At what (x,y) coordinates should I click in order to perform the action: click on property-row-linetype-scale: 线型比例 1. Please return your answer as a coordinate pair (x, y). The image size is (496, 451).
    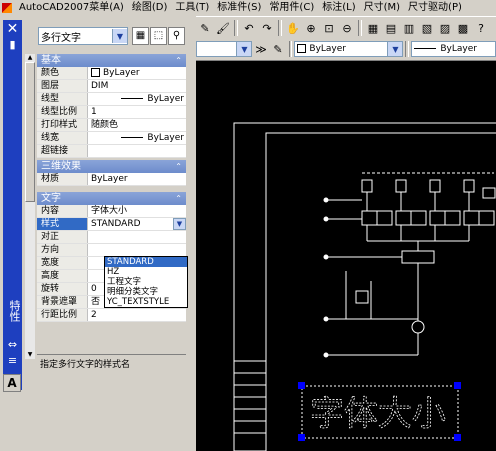
    Looking at the image, I should click on (111, 112).